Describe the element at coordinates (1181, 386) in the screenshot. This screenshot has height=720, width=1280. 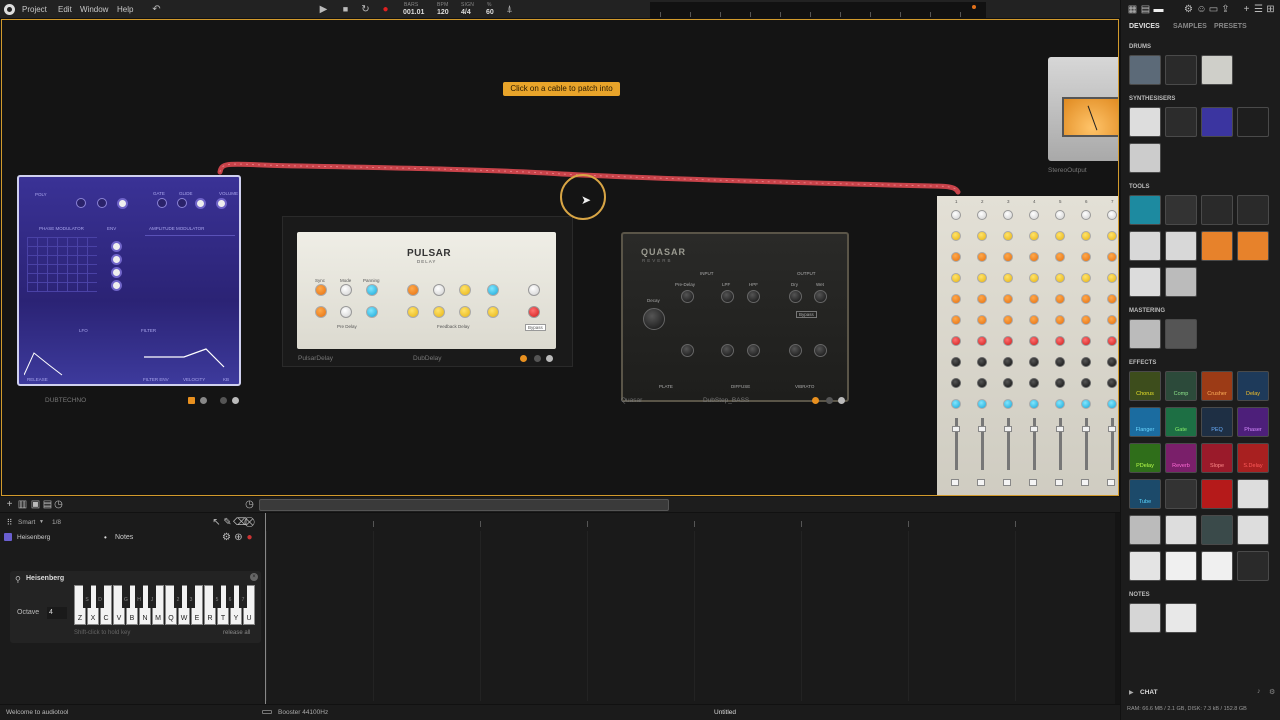
I see `effect-tile-comp: Comp` at that location.